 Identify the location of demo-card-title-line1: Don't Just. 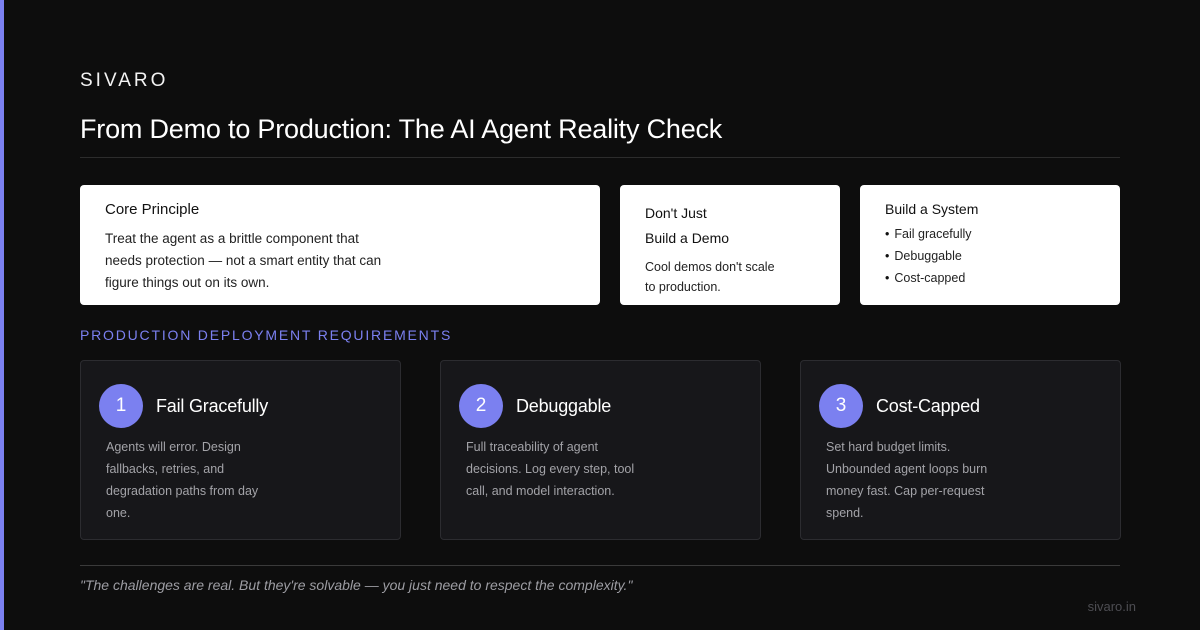
(676, 213).